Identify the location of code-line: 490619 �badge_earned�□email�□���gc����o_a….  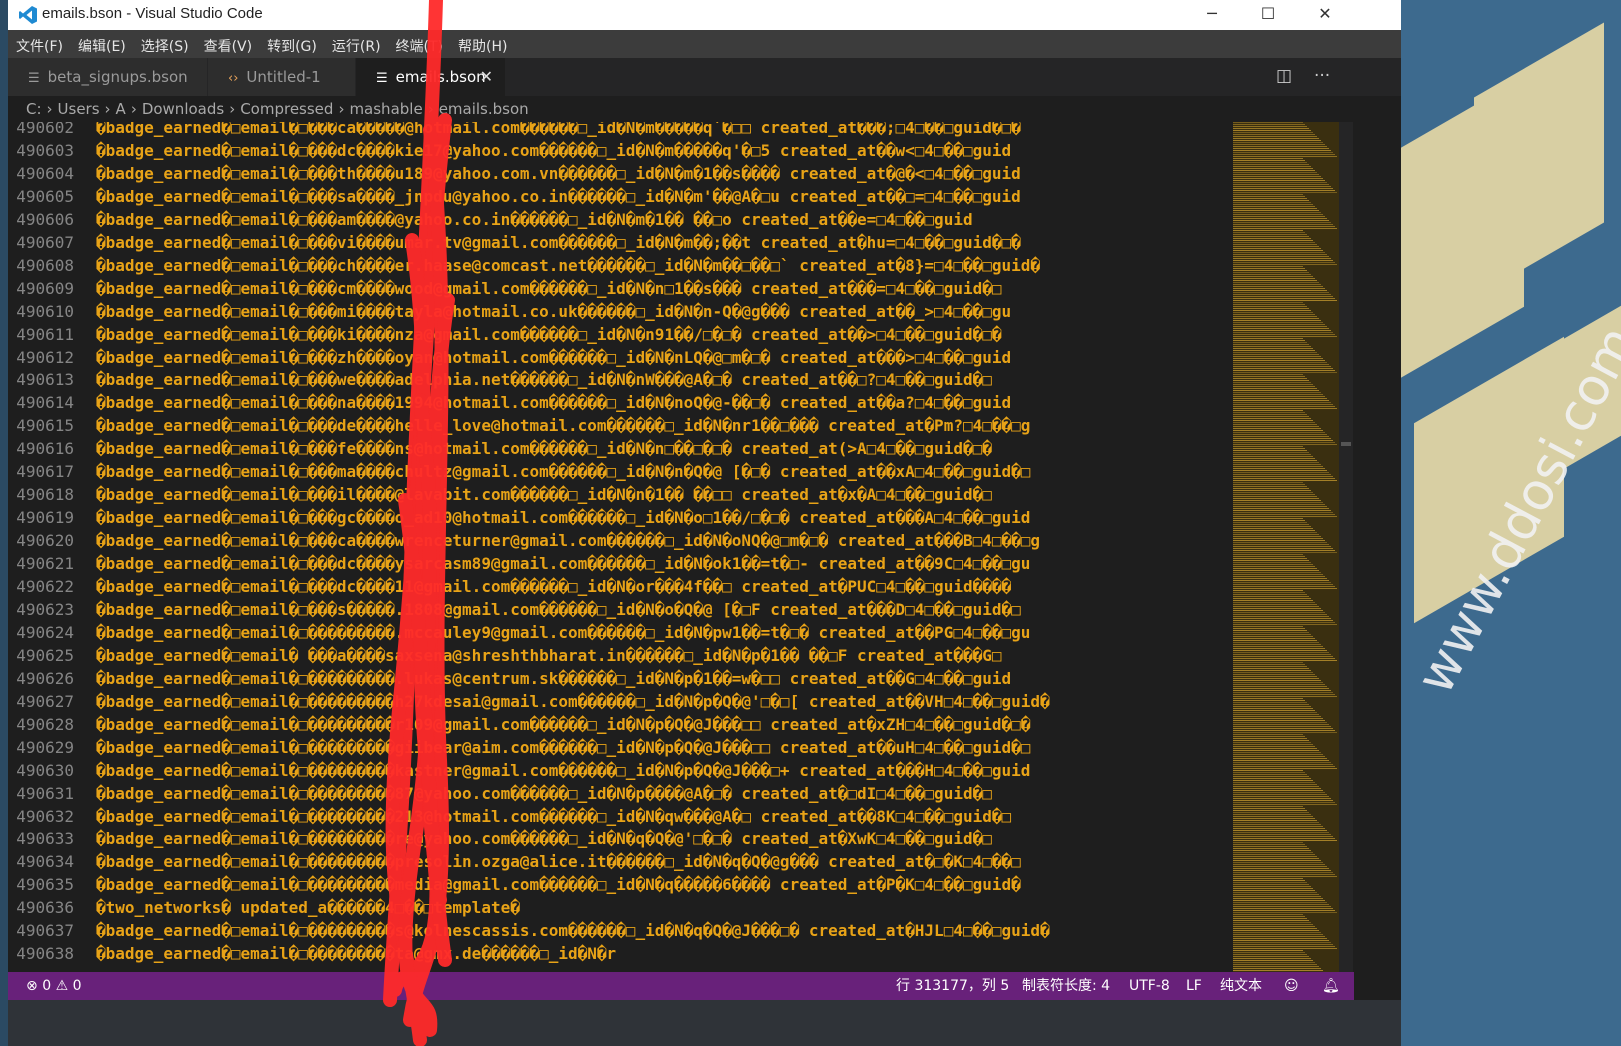
(615, 517).